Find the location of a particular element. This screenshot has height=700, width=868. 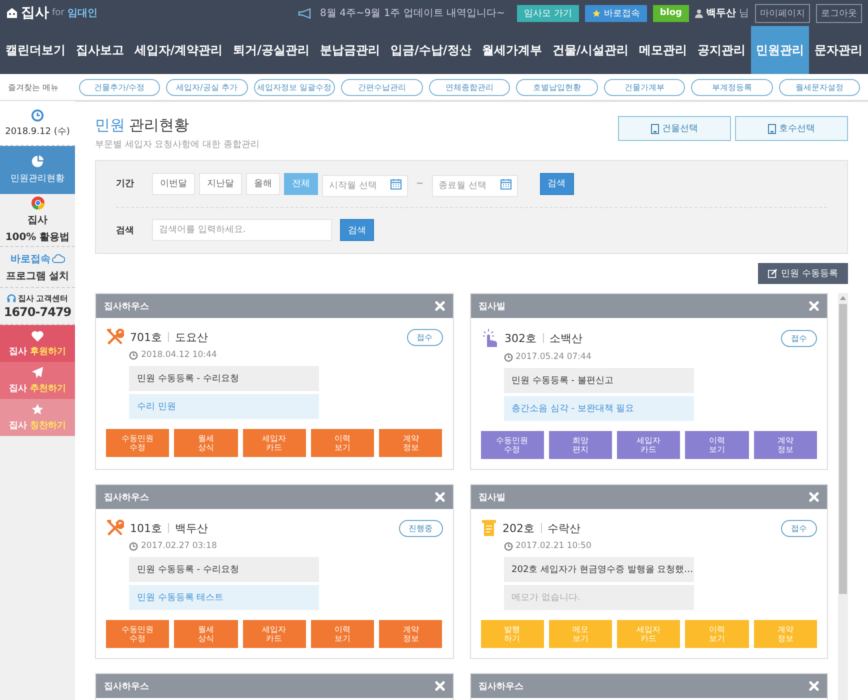

nav-tab: 메모관리 is located at coordinates (663, 50).